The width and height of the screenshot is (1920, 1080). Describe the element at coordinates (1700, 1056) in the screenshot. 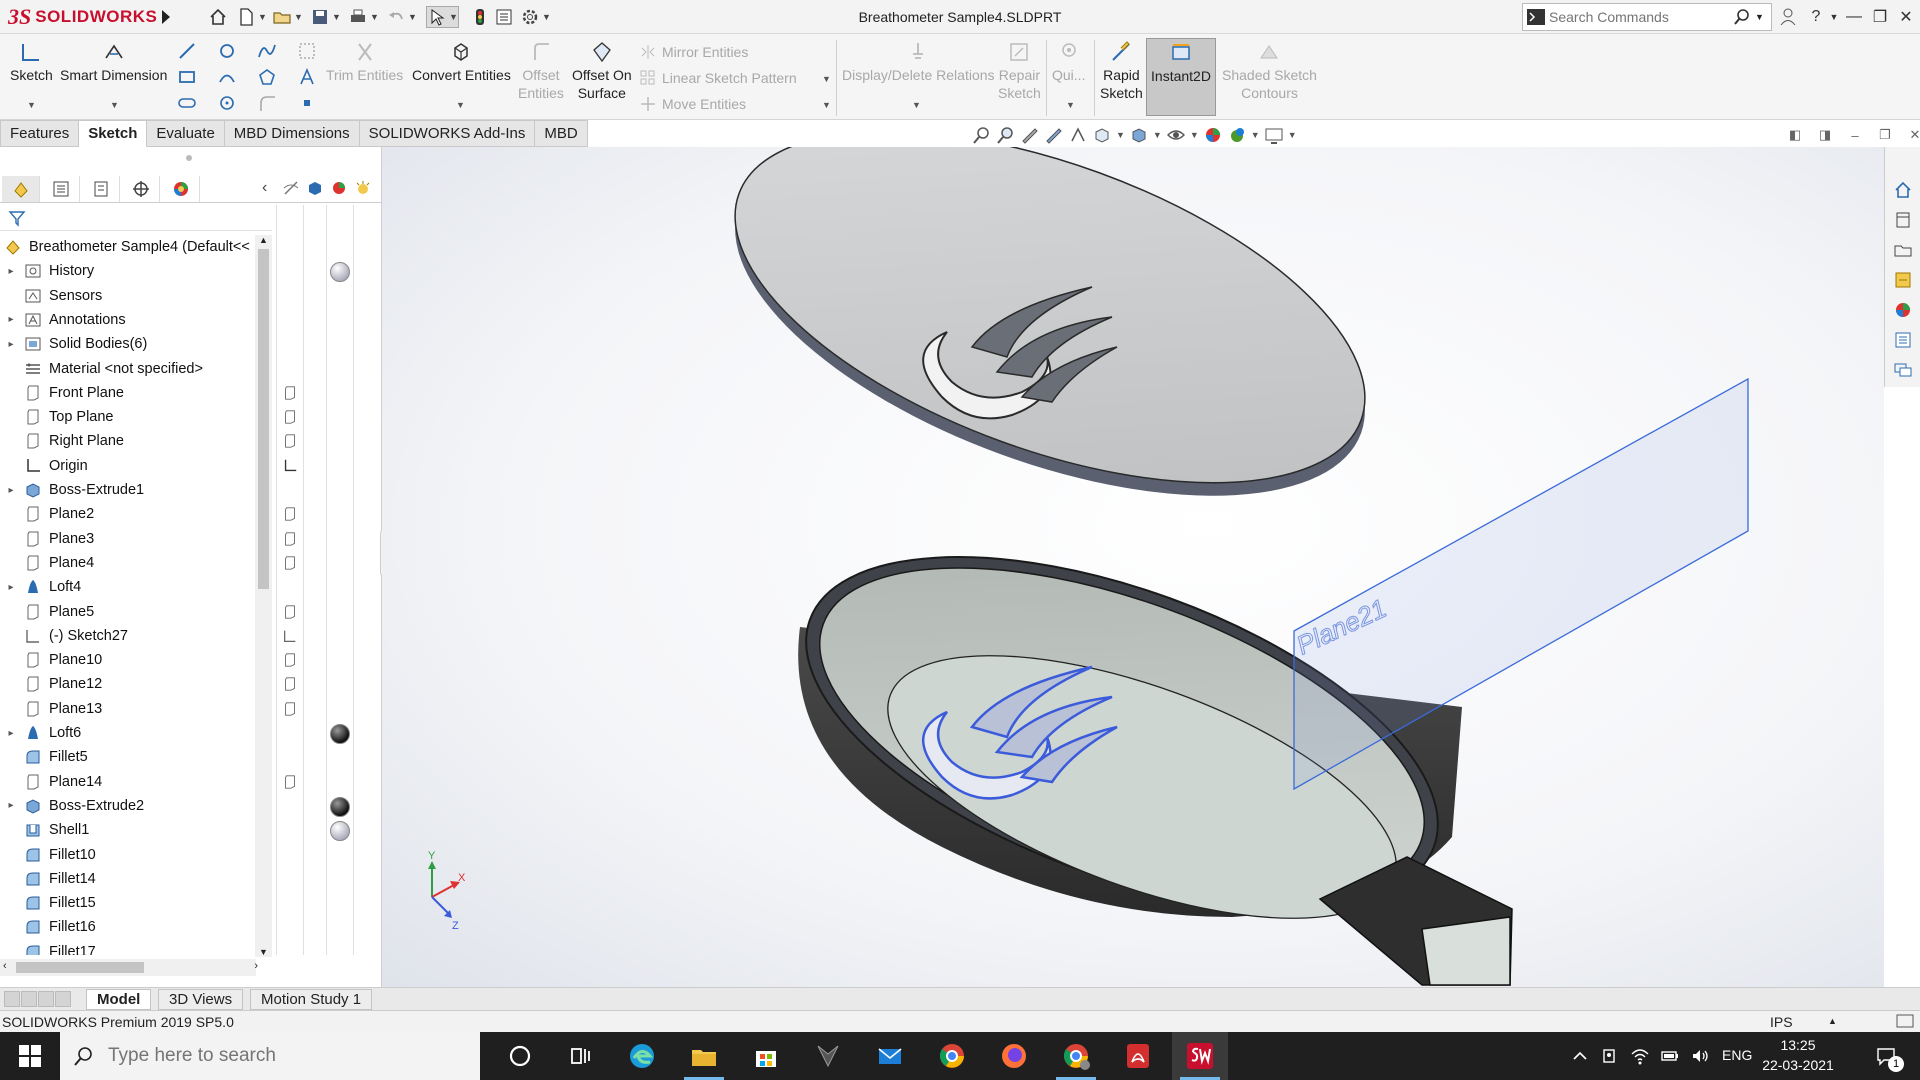

I see `volume-icon` at that location.